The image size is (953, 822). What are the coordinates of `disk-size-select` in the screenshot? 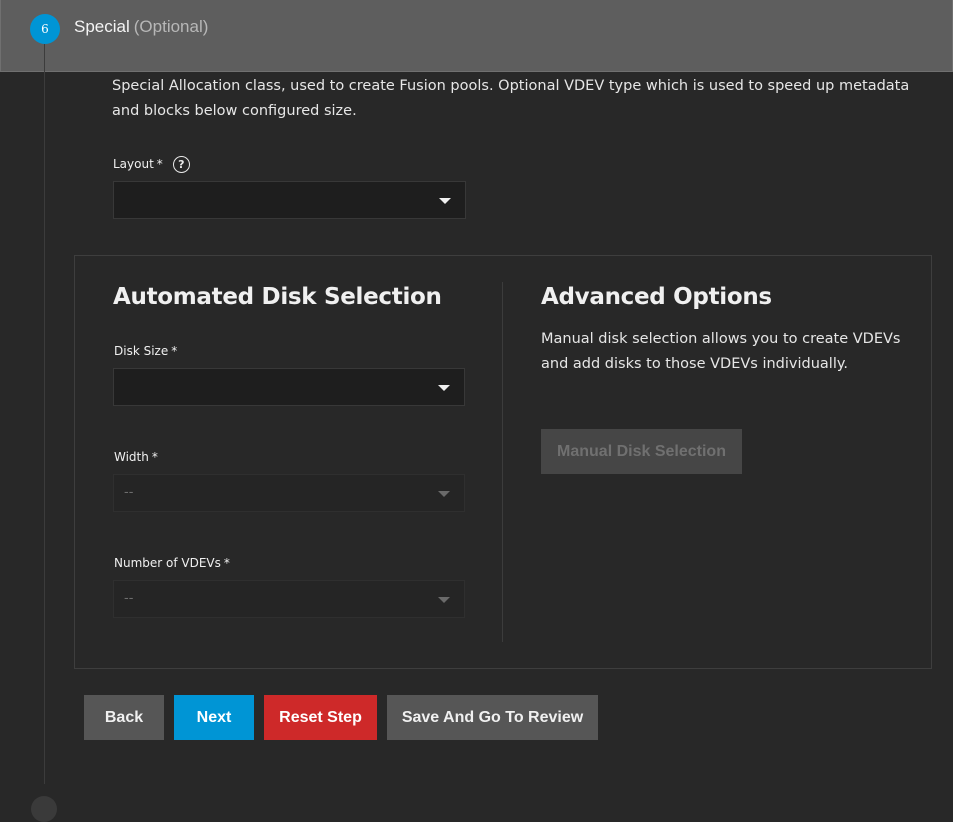 It's located at (289, 387).